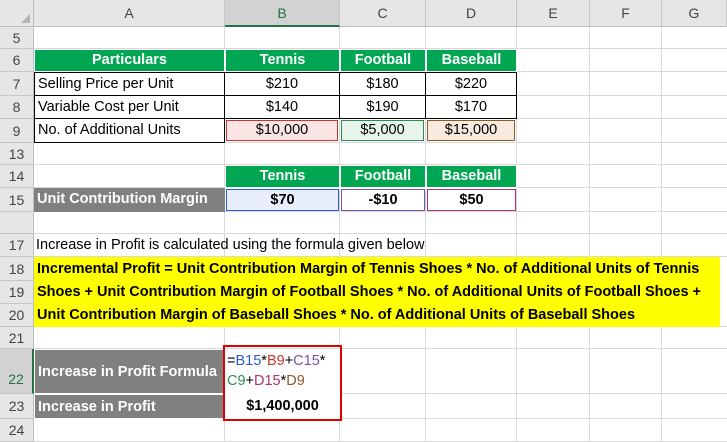 The width and height of the screenshot is (727, 442). I want to click on table2-label-unit-contribution-margin: Unit Contribution Margin, so click(129, 200).